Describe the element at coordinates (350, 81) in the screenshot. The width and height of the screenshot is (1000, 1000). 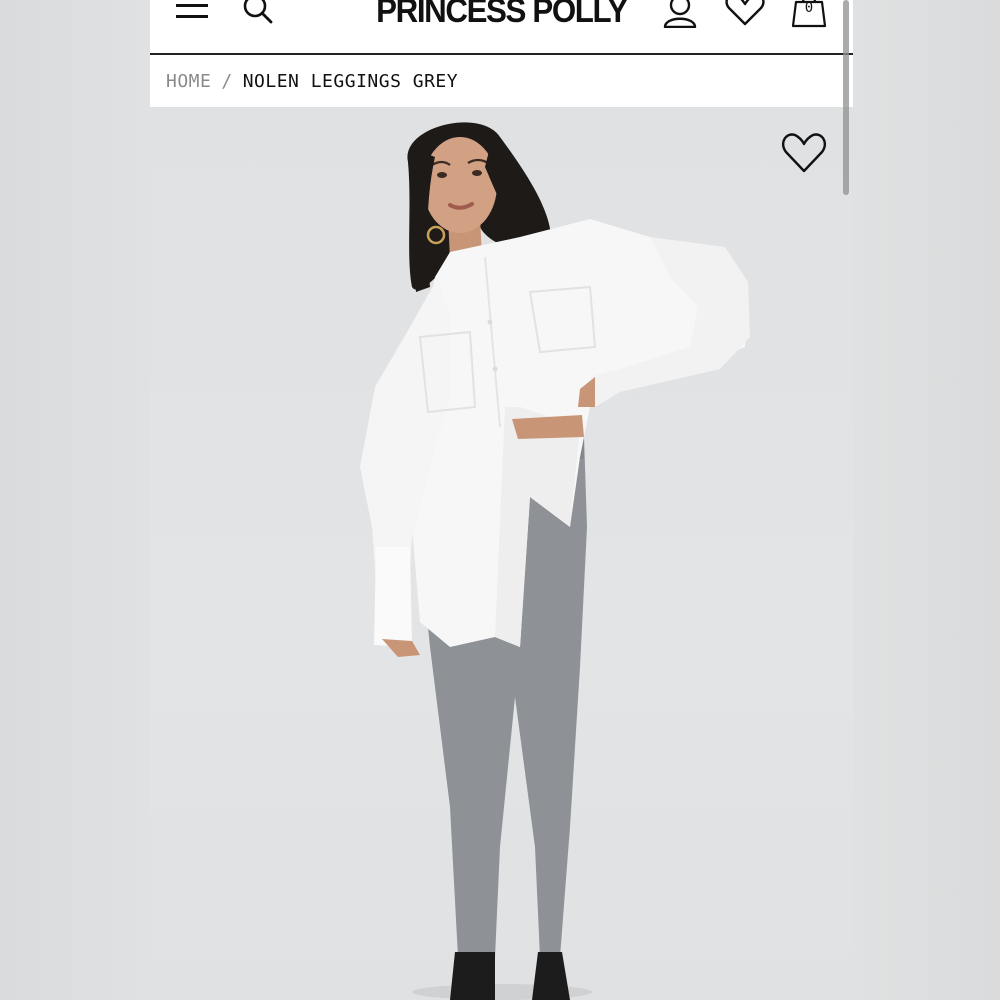
I see `breadcrumb-current: NOLEN LEGGINGS GREY` at that location.